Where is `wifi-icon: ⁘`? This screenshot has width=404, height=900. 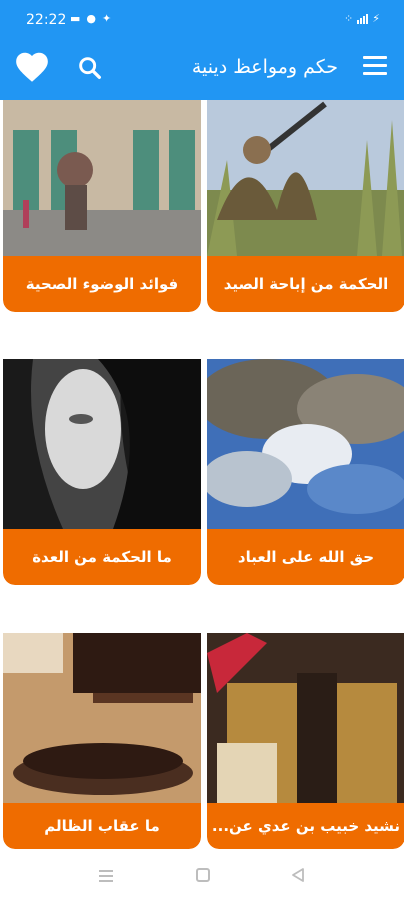 wifi-icon: ⁘ is located at coordinates (349, 18).